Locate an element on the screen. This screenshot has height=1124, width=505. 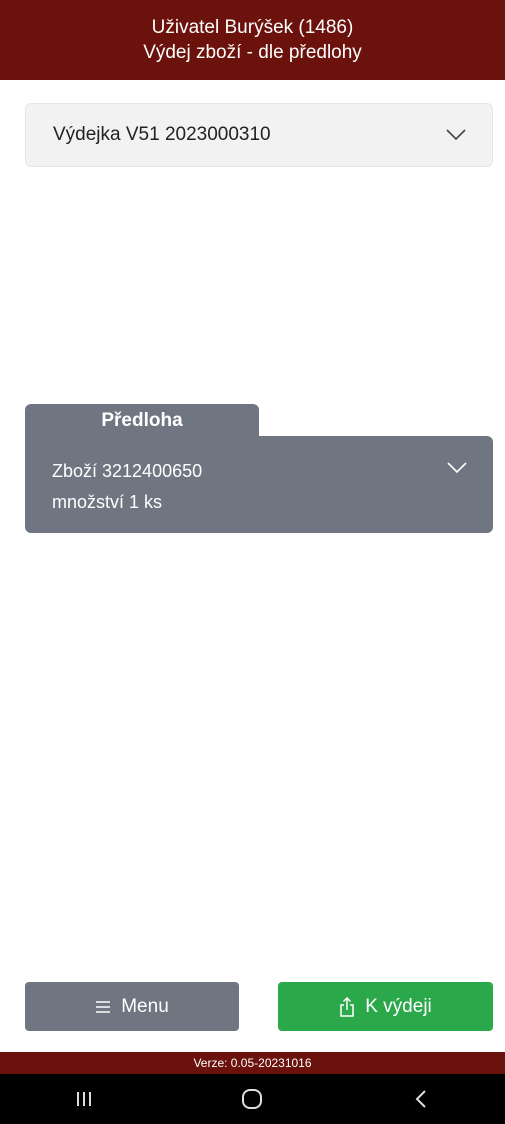
template-tab: Předloha is located at coordinates (142, 420).